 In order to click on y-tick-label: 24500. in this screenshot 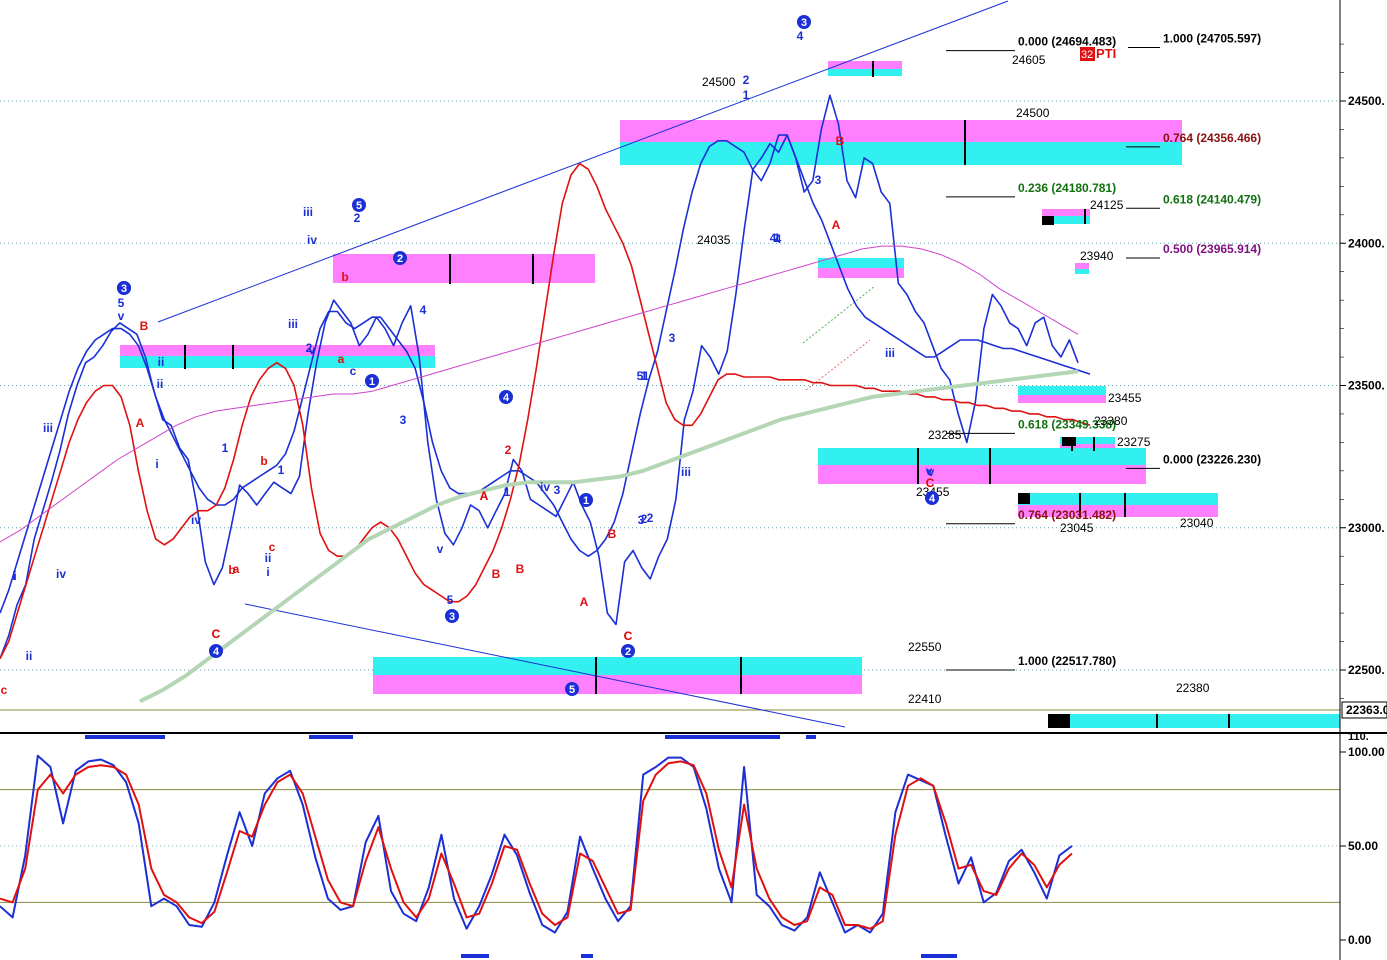, I will do `click(1366, 101)`.